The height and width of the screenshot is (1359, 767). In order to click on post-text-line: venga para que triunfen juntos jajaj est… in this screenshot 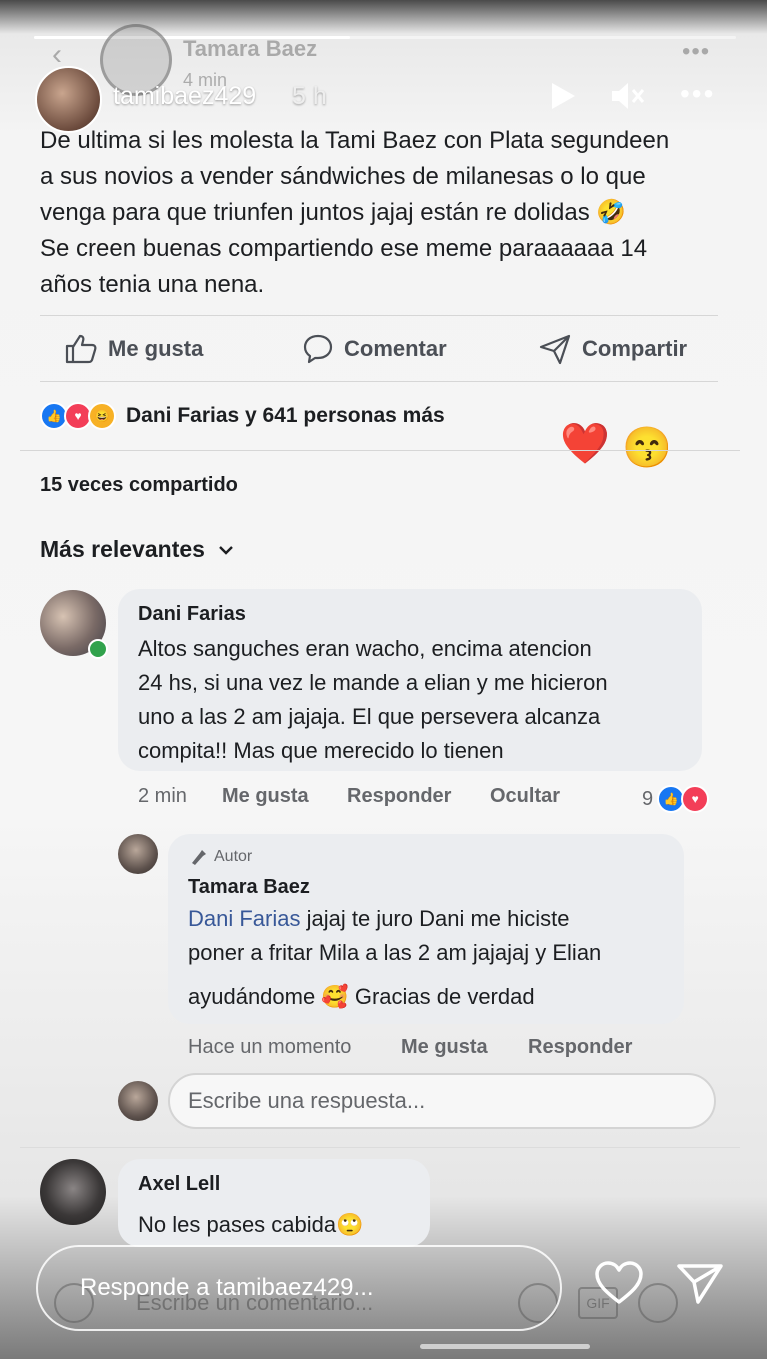, I will do `click(333, 212)`.